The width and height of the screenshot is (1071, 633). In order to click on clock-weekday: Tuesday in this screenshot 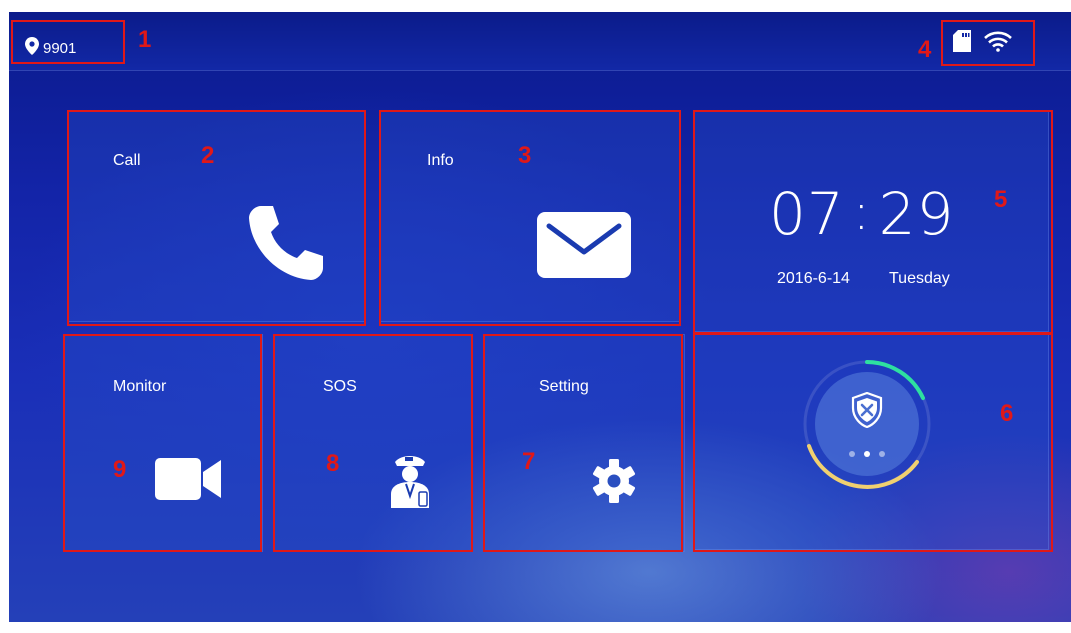, I will do `click(919, 278)`.